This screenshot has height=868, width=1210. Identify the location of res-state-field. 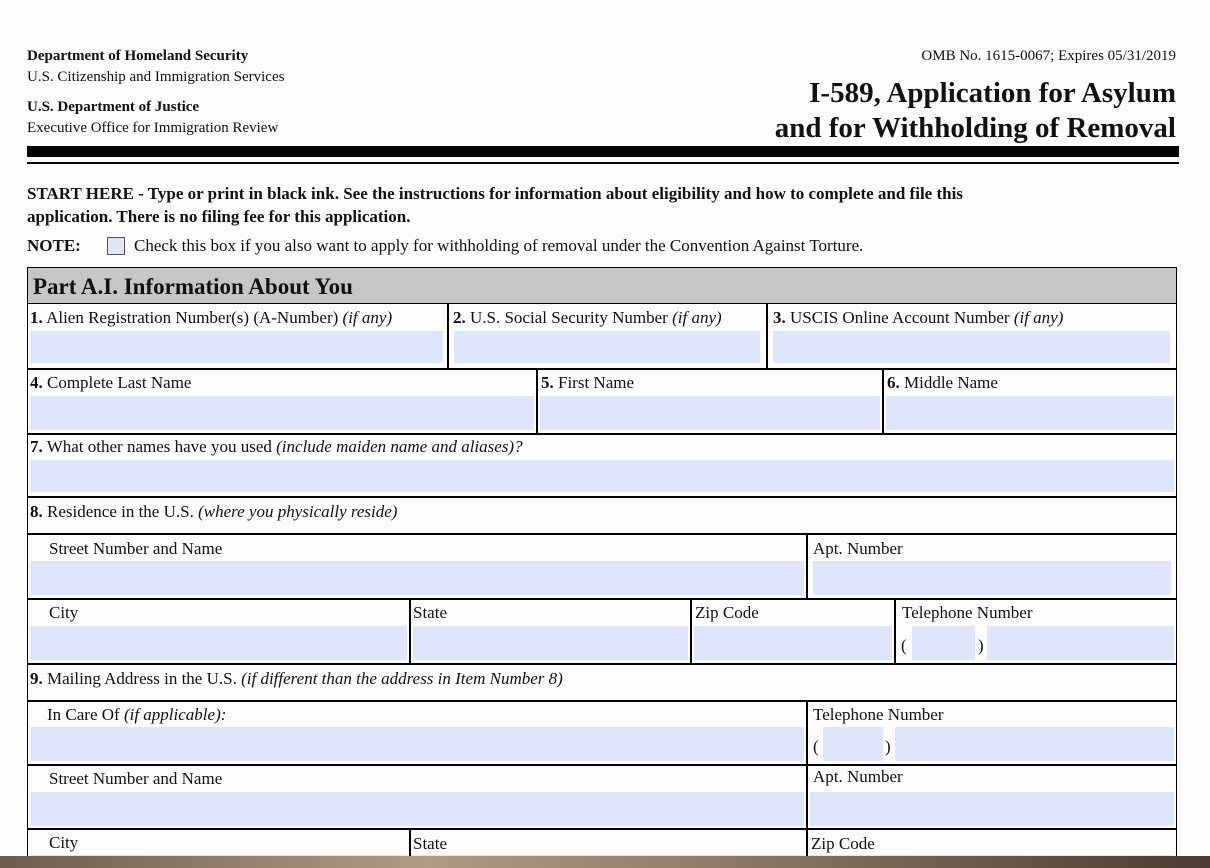
(550, 643).